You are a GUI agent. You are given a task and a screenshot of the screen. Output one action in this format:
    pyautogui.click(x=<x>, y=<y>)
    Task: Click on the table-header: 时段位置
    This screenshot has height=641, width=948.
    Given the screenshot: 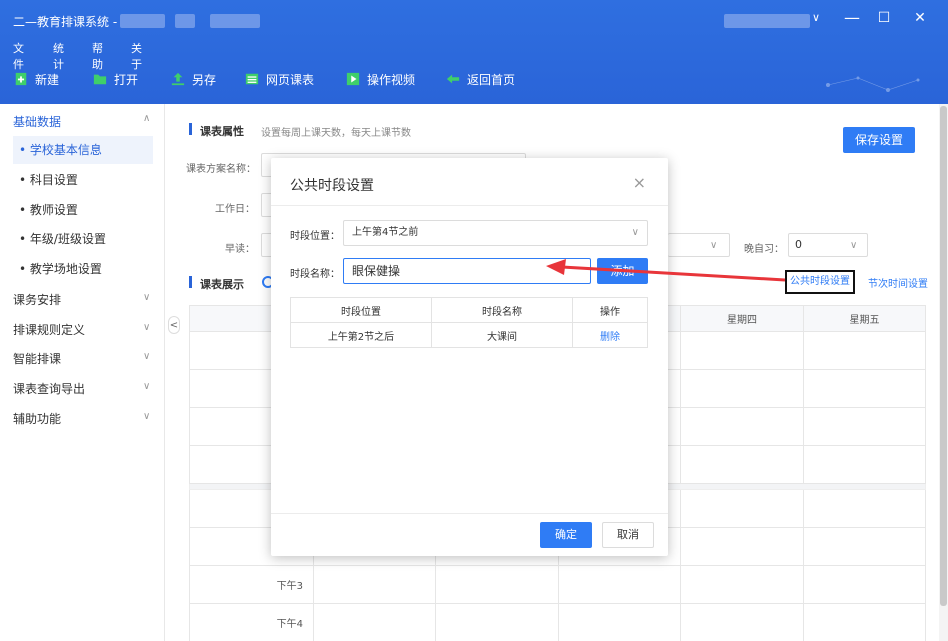 What is the action you would take?
    pyautogui.click(x=361, y=310)
    